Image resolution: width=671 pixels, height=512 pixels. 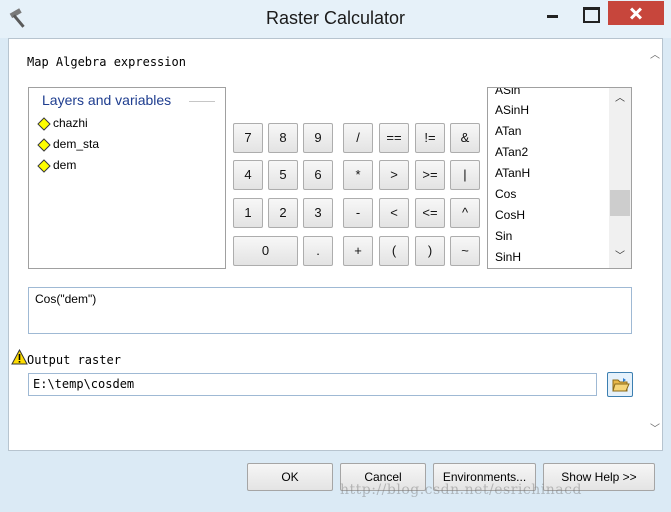 I want to click on map-algebra-label: Map Algebra expression, so click(x=106, y=62).